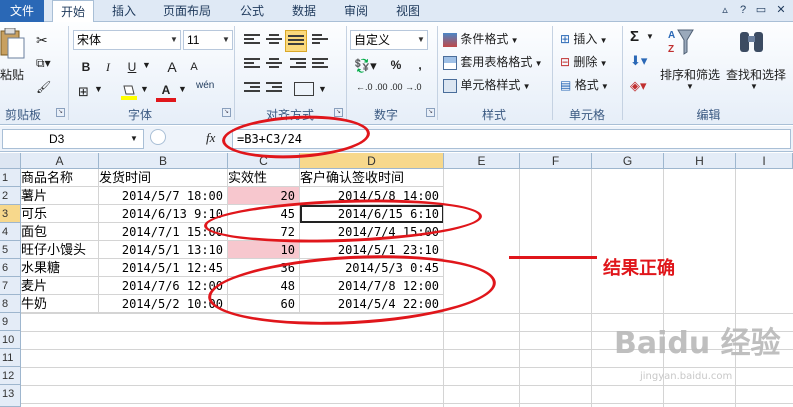 This screenshot has width=793, height=407. I want to click on column-header-b: B, so click(163, 161).